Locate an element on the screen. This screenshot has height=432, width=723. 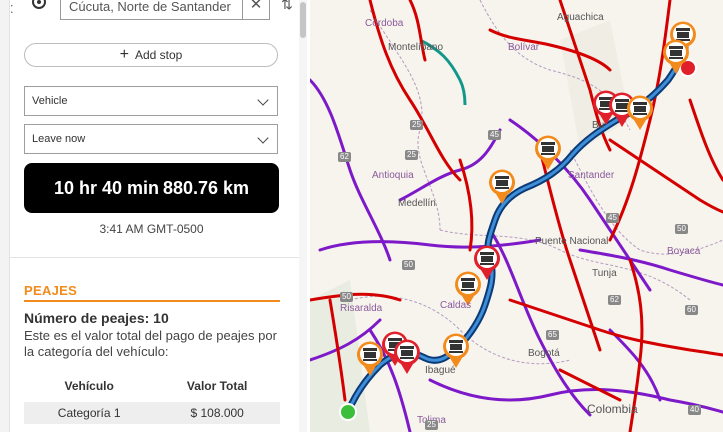
map-label: Antioquia is located at coordinates (393, 175).